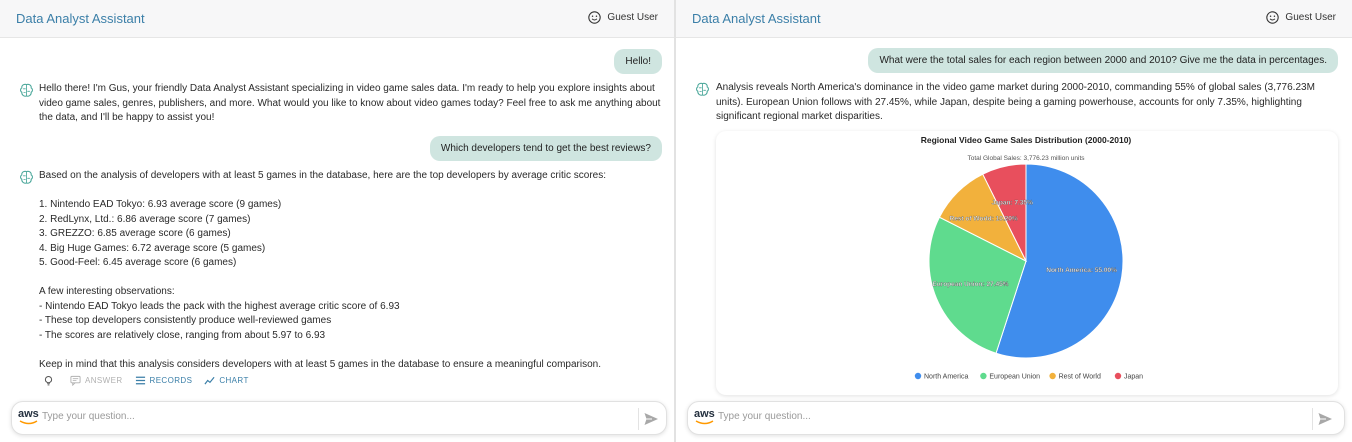  What do you see at coordinates (234, 380) in the screenshot?
I see `chart-tab-label: CHART` at bounding box center [234, 380].